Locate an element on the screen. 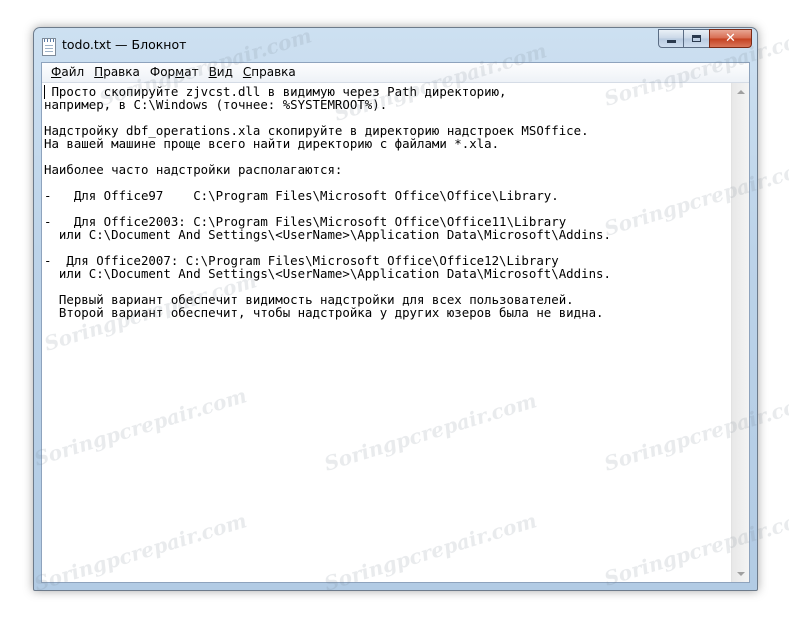 This screenshot has height=622, width=789. vertical-scrollbar is located at coordinates (740, 332).